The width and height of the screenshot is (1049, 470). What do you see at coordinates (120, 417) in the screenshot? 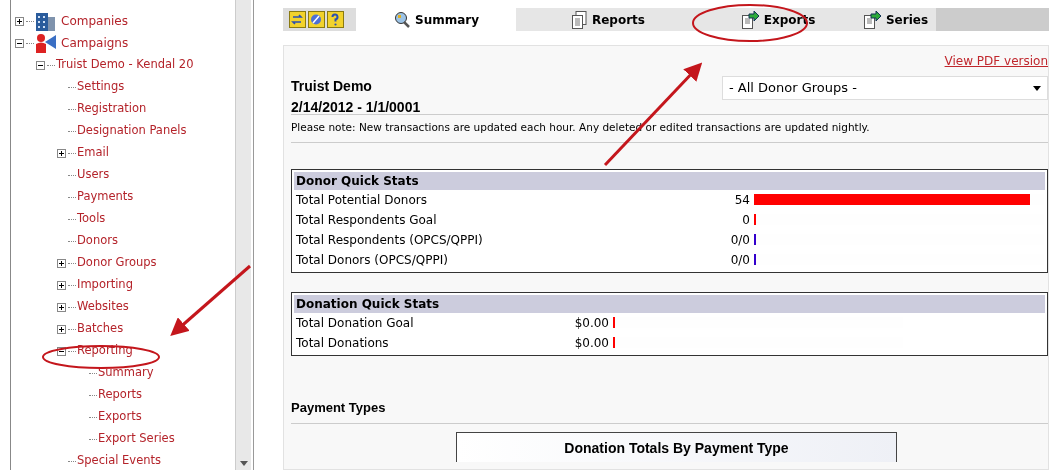
I see `tree-item: Exports` at bounding box center [120, 417].